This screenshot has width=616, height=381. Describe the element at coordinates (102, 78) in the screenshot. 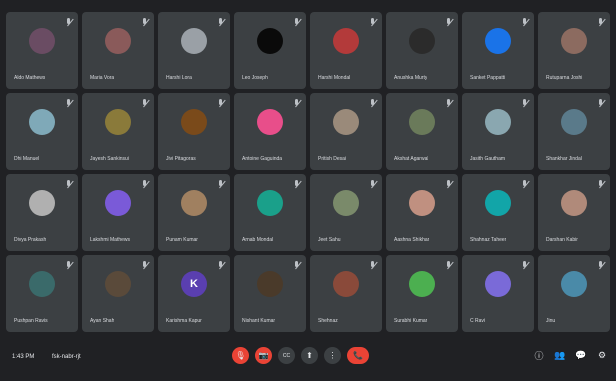

I see `participant-name: Maria Vora` at that location.